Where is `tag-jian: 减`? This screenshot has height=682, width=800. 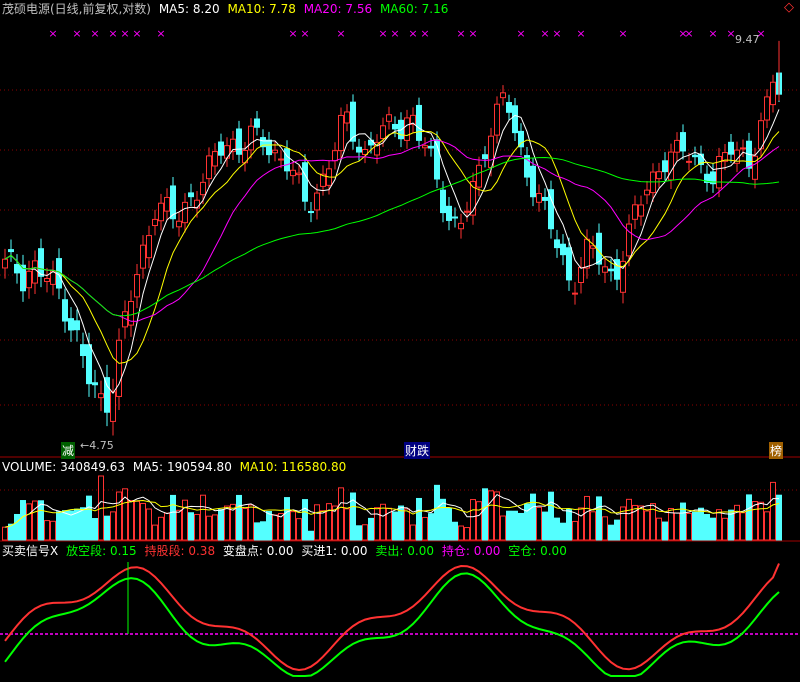 tag-jian: 减 is located at coordinates (68, 450).